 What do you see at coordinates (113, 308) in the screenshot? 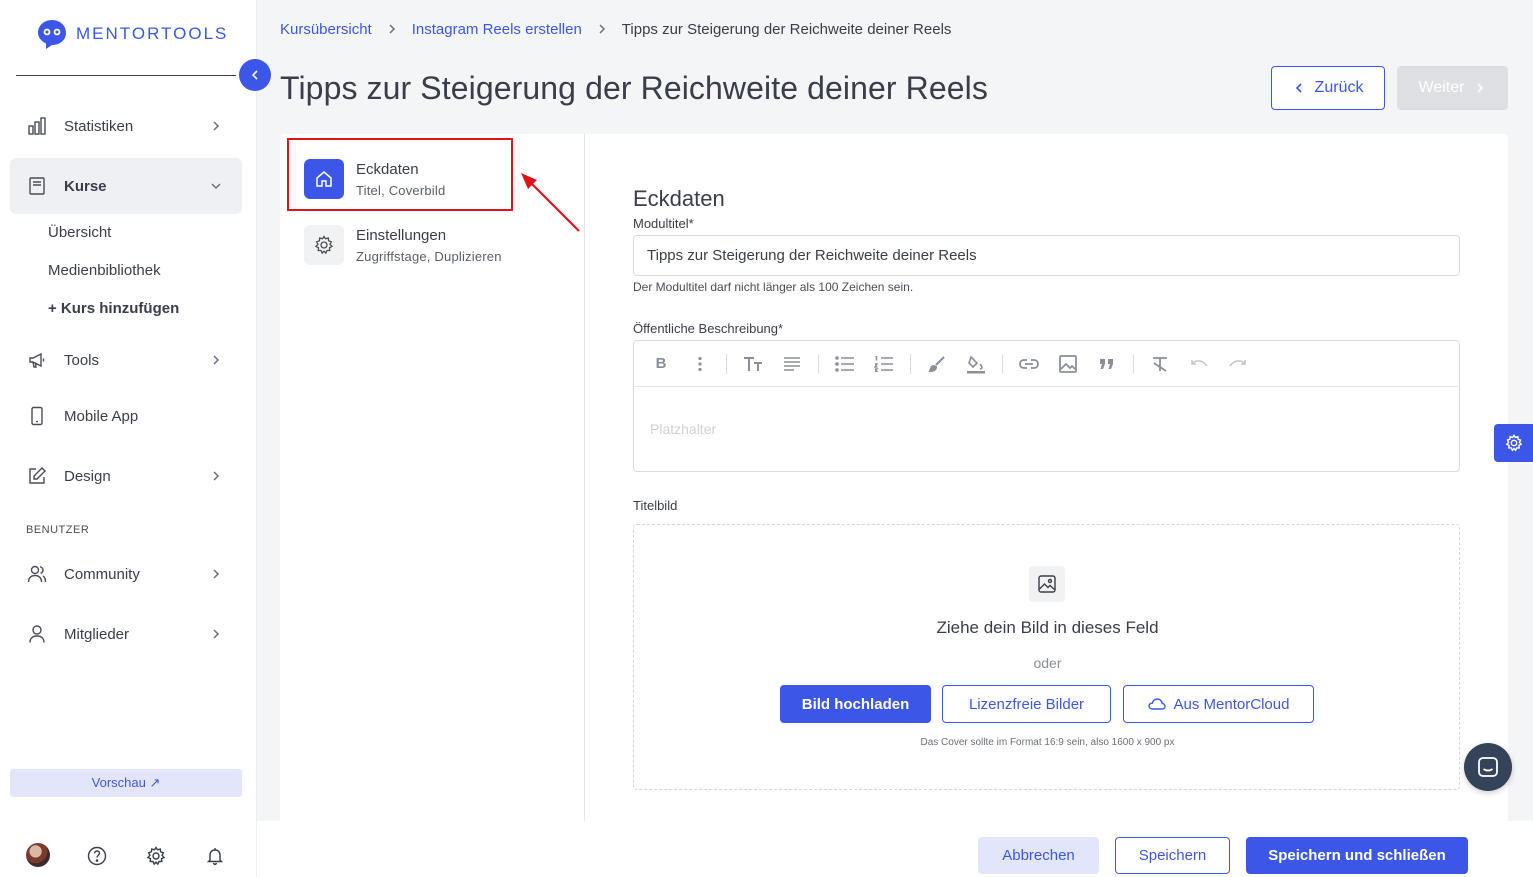
I see `sidebar-subitem-kurs-hinzufuegen: + Kurs hinzufügen` at bounding box center [113, 308].